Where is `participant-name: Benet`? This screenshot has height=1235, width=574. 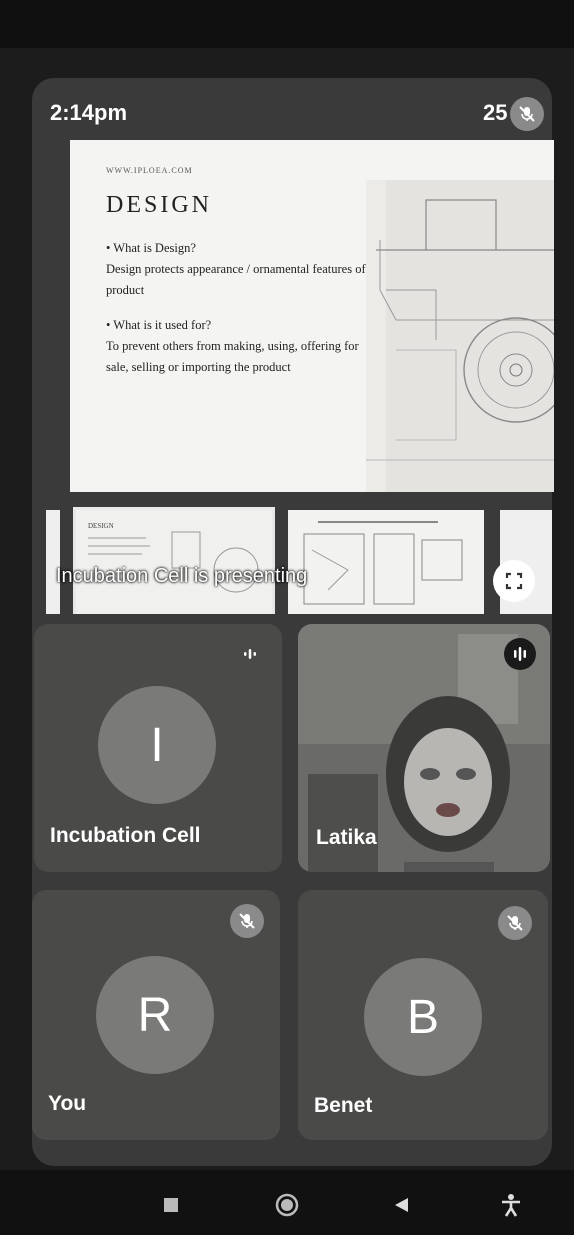 participant-name: Benet is located at coordinates (343, 1105).